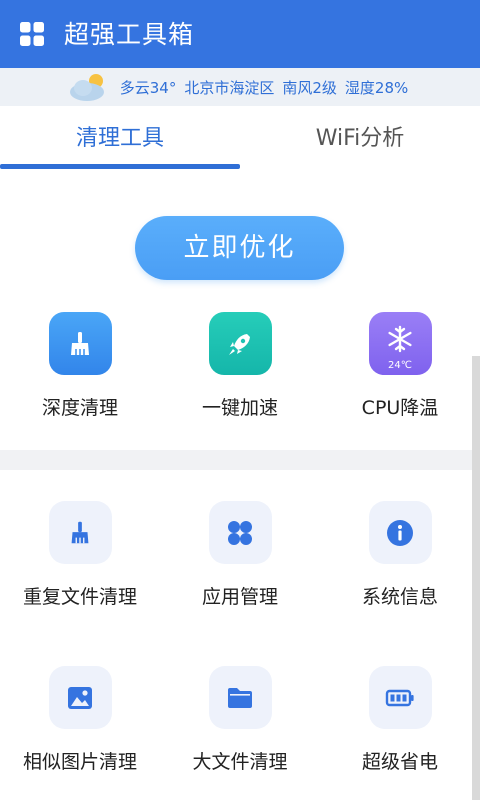 This screenshot has height=800, width=480. I want to click on power-saving-label: 超级省电, so click(399, 762).